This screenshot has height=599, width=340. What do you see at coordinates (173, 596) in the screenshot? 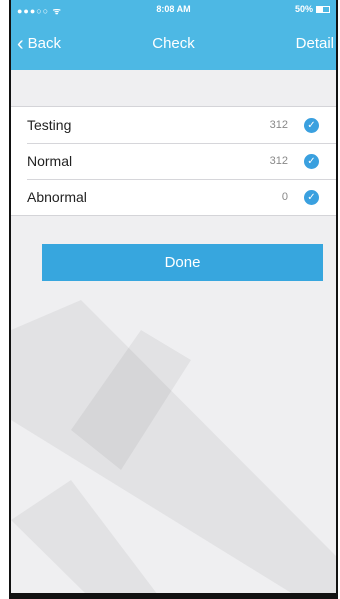
I see `device-frame-bottom` at bounding box center [173, 596].